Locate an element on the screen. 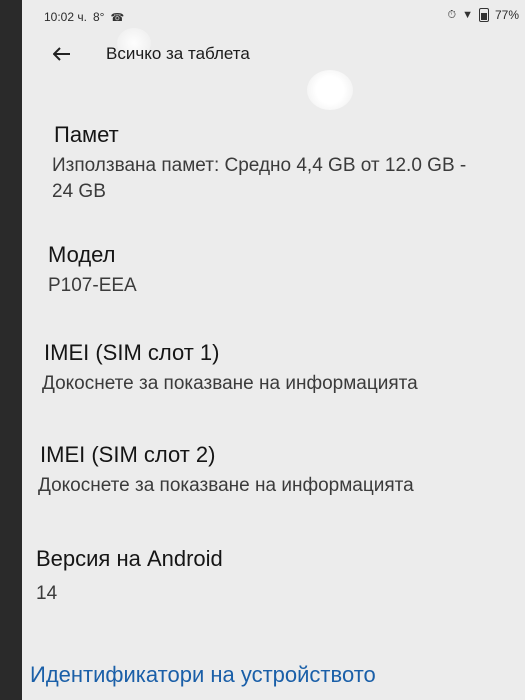  page-title: Всичко за таблета is located at coordinates (178, 53).